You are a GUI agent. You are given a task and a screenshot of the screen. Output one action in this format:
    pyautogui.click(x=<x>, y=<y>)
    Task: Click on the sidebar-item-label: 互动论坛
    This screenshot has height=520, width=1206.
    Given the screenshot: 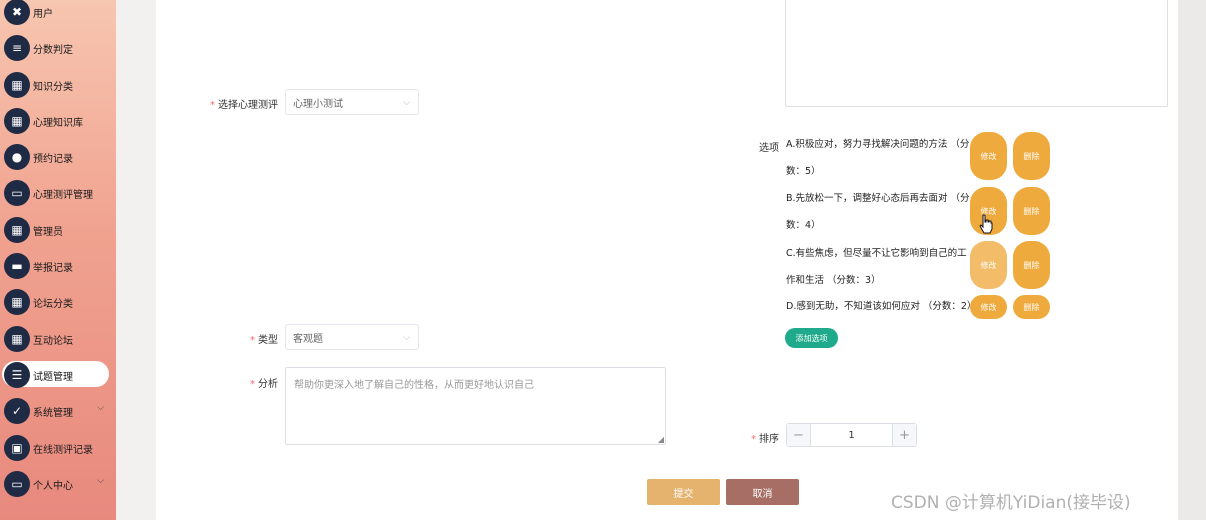 What is the action you would take?
    pyautogui.click(x=53, y=341)
    